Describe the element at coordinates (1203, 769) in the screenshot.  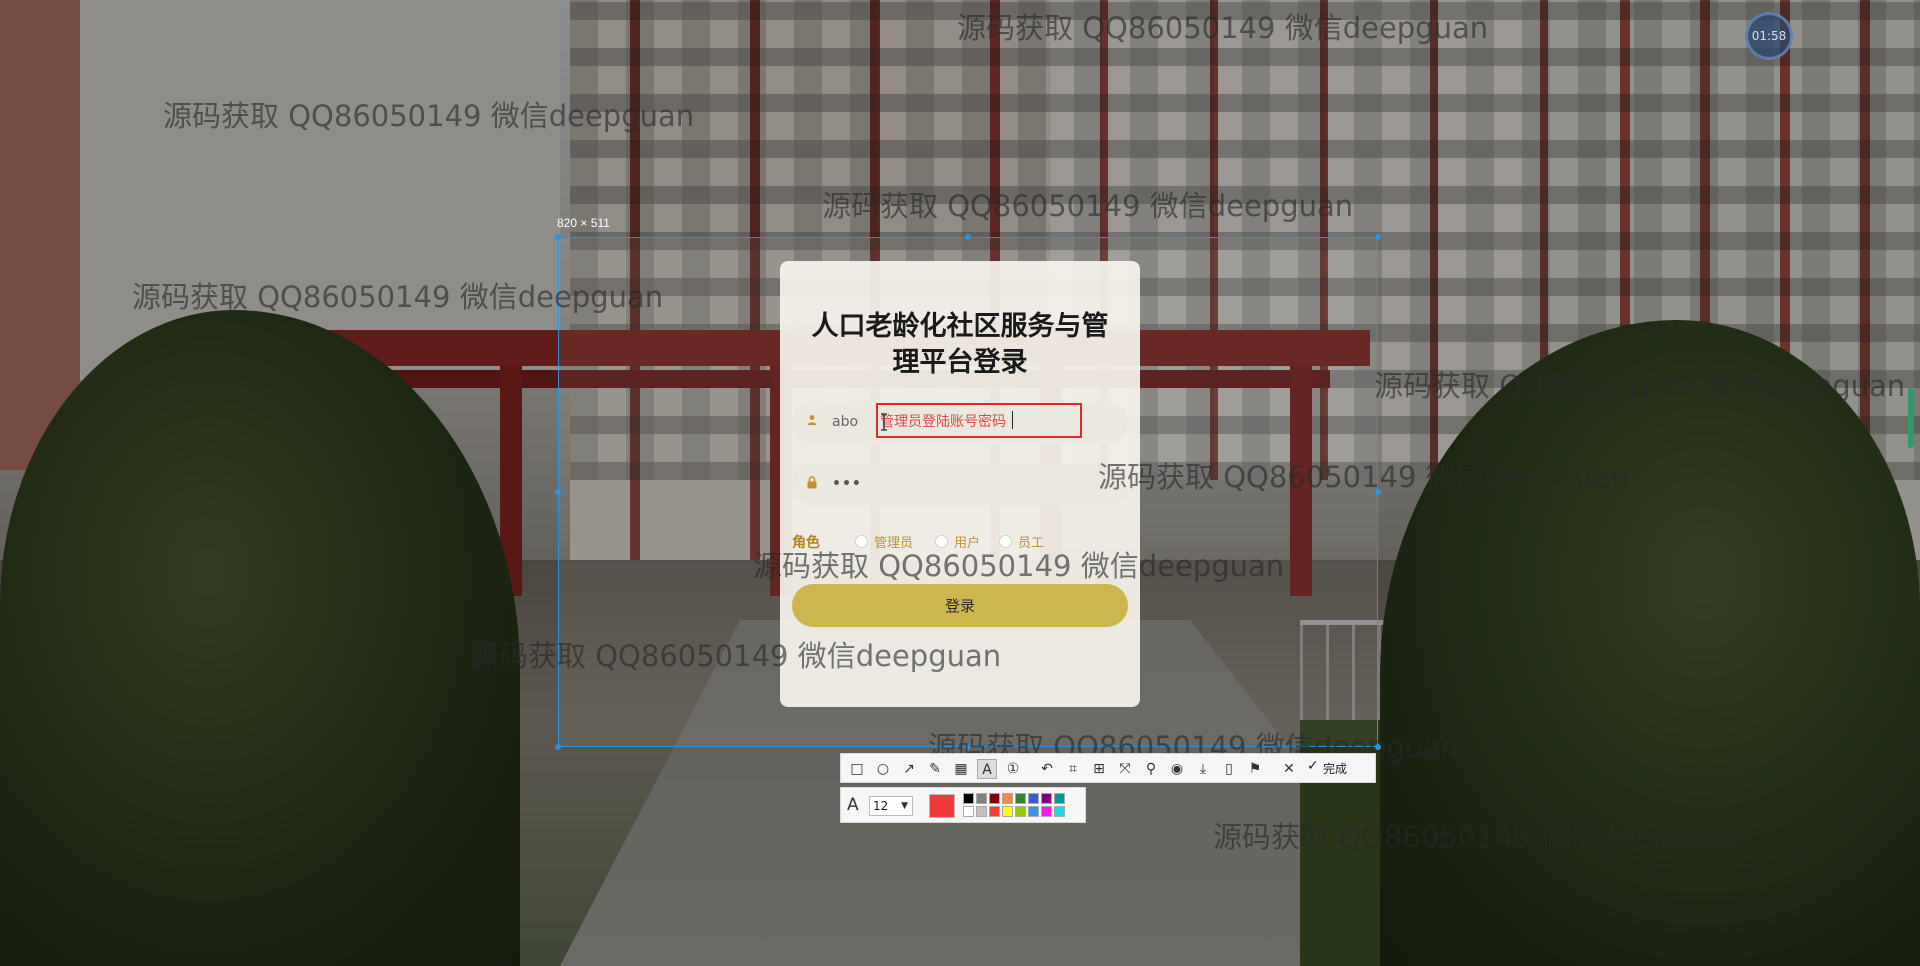
I see `download-icon: ⤓` at that location.